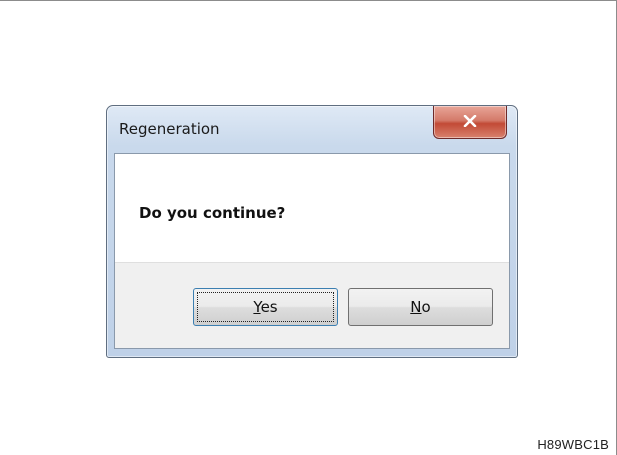 This screenshot has width=617, height=455. I want to click on no-button: No, so click(420, 307).